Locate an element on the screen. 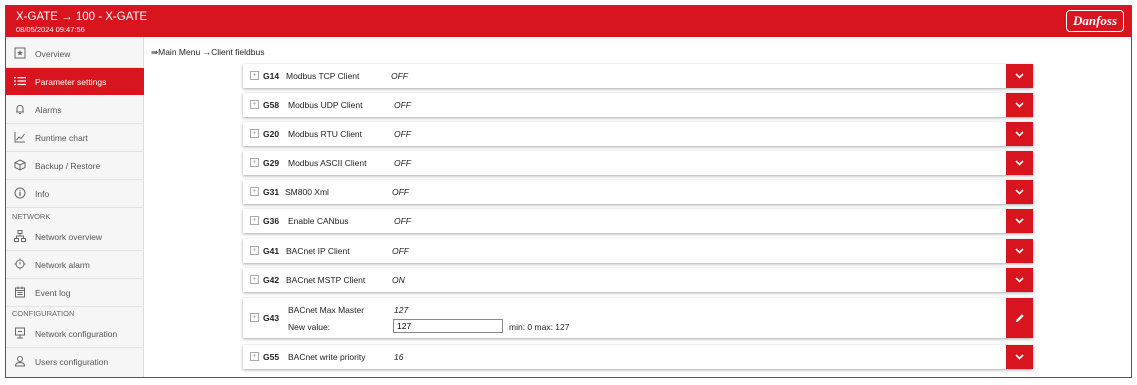 This screenshot has width=1137, height=385. new-value-input is located at coordinates (448, 326).